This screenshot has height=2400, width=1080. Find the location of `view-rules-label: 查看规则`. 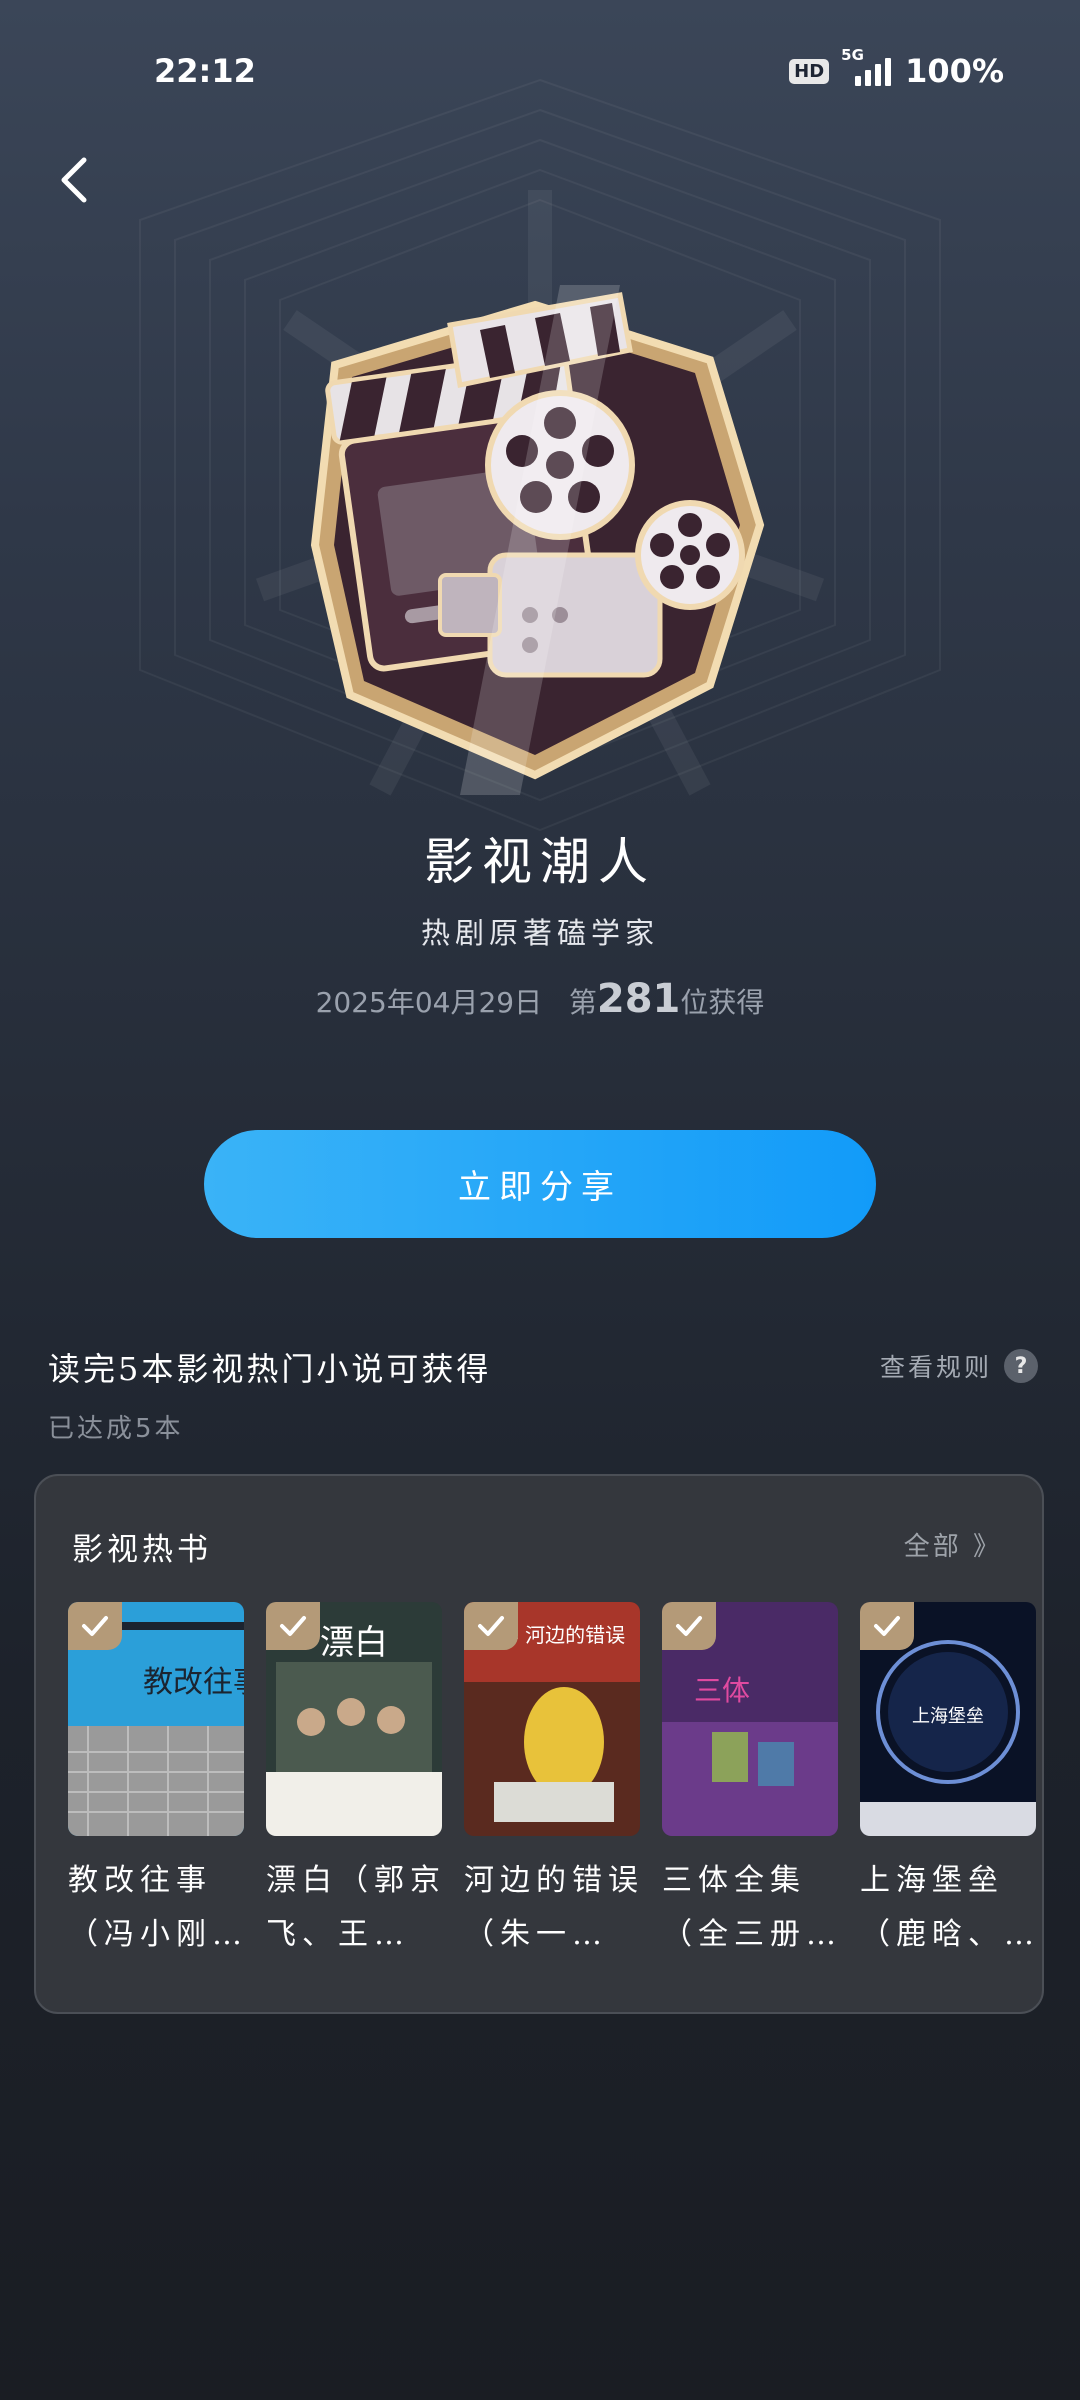

view-rules-label: 查看规则 is located at coordinates (935, 1367).